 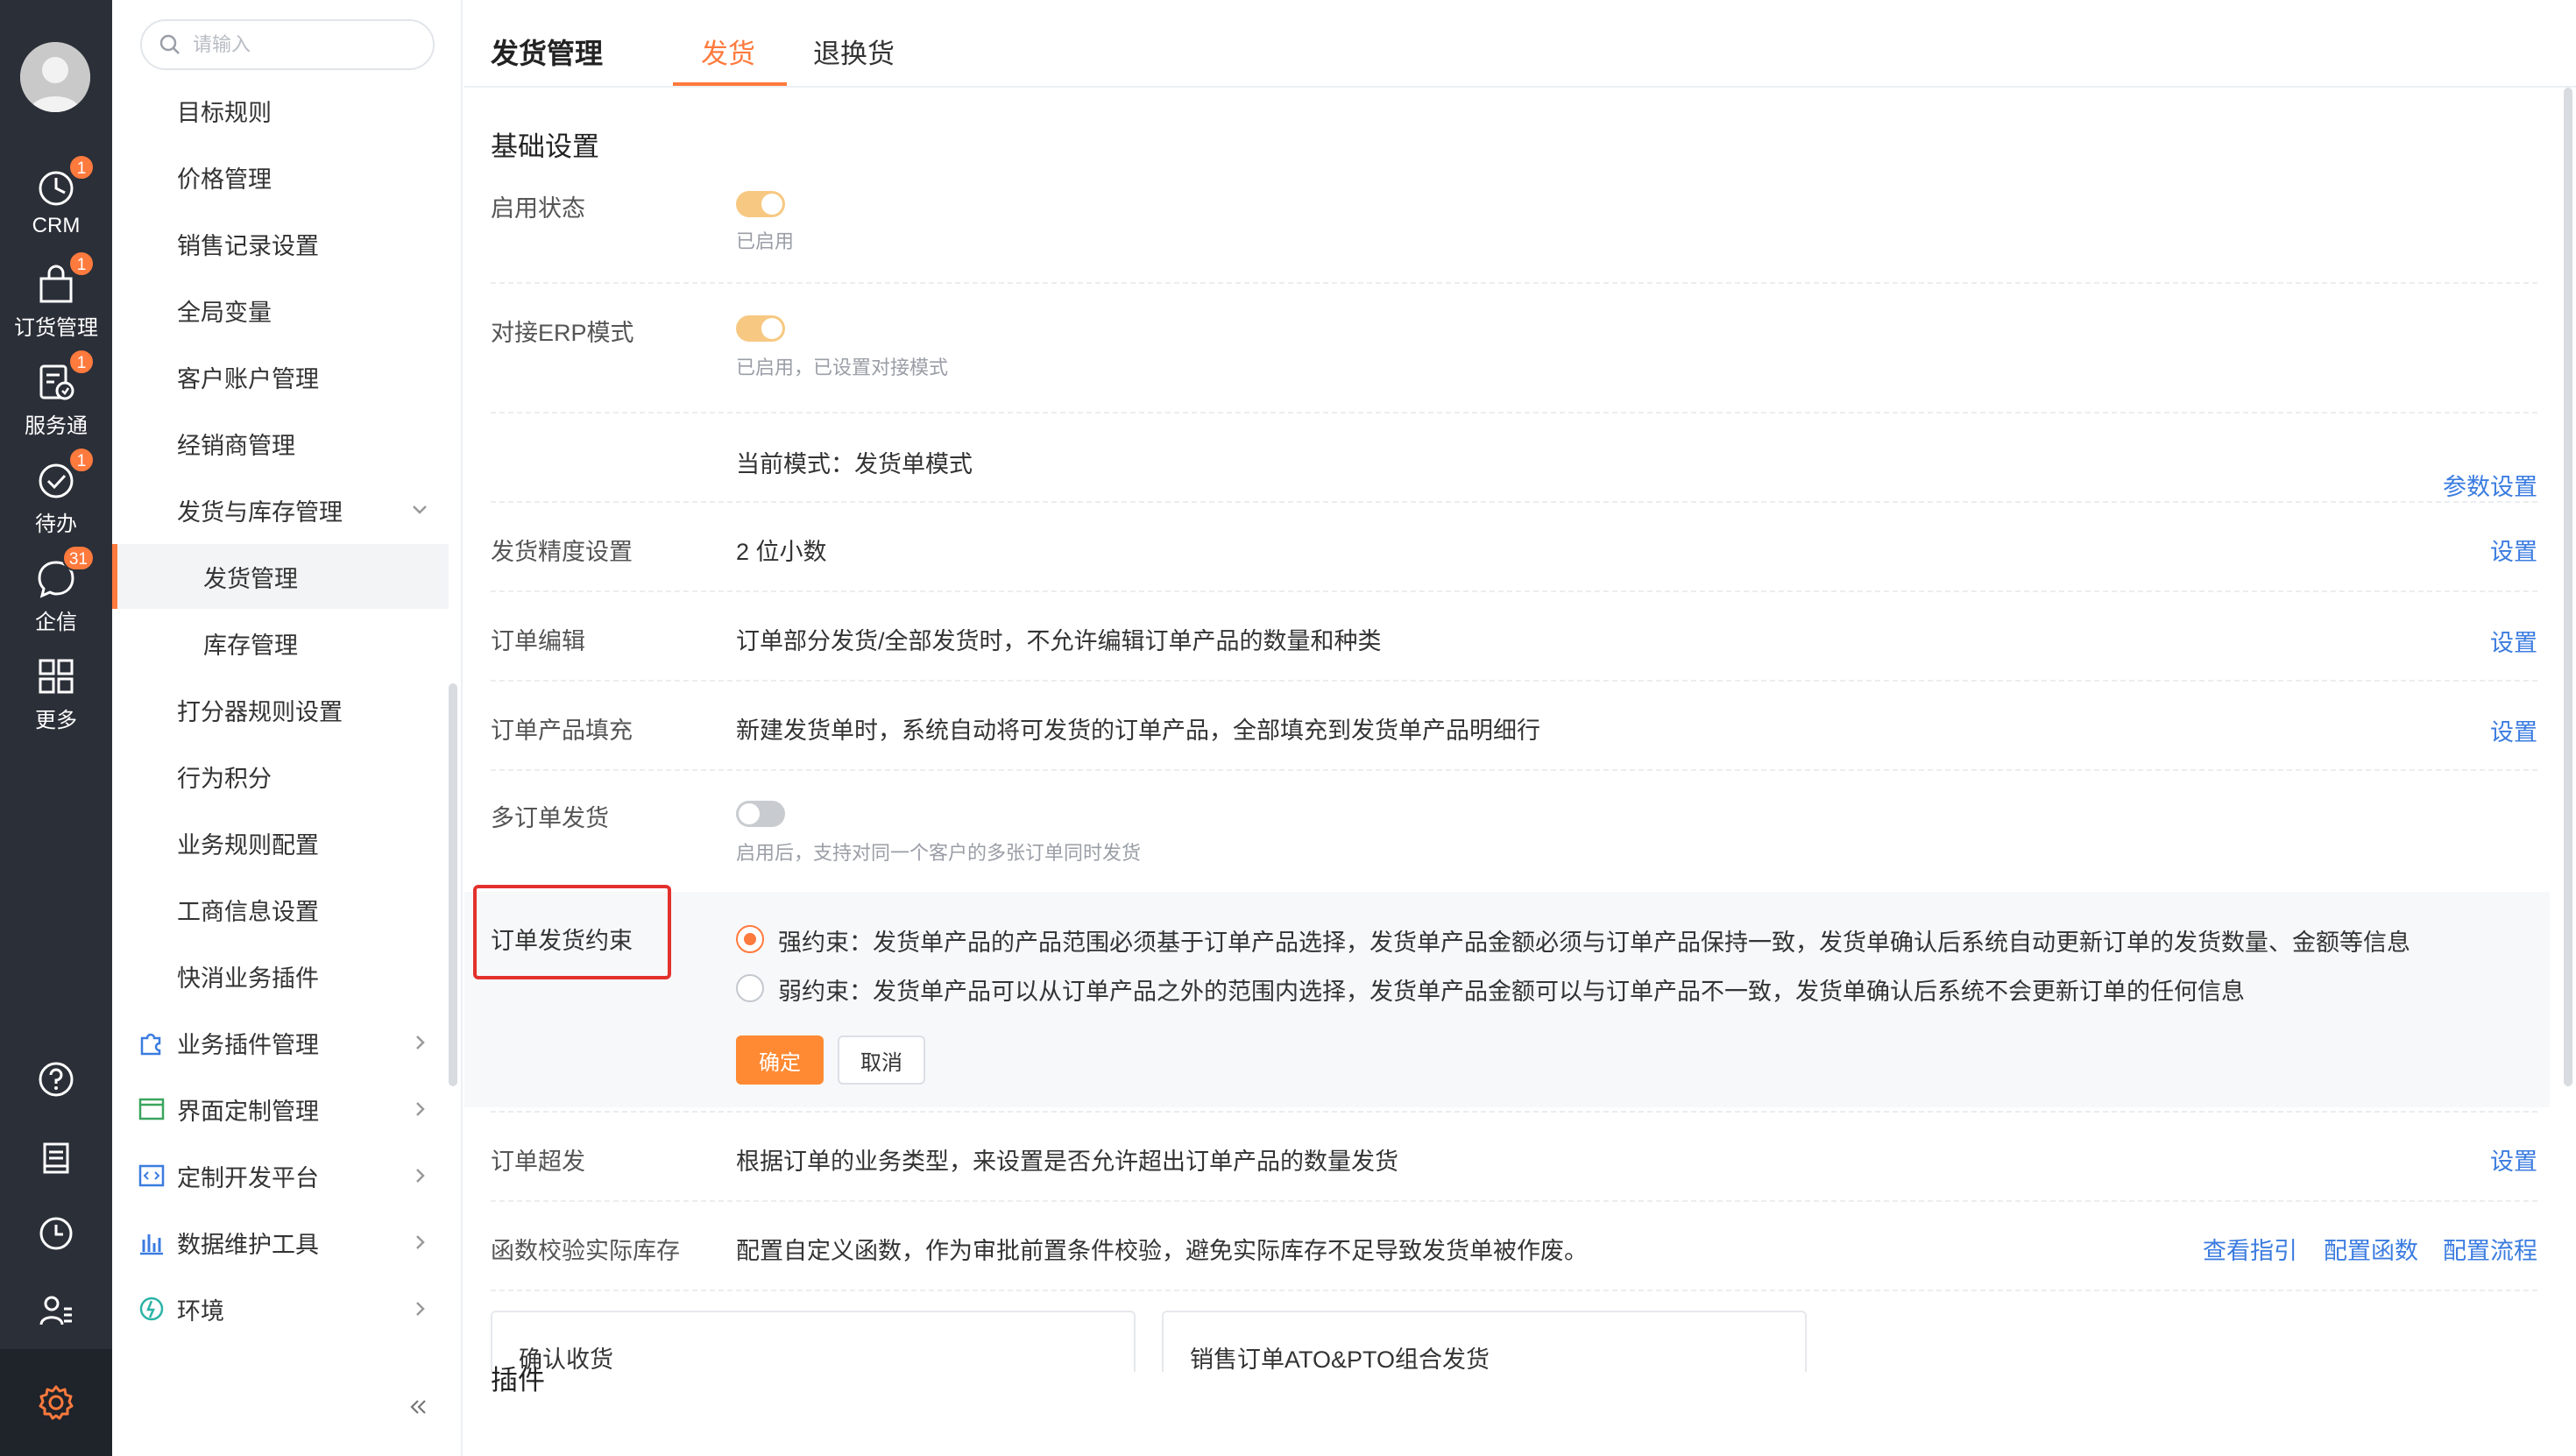 I want to click on chevron-down-icon, so click(x=420, y=510).